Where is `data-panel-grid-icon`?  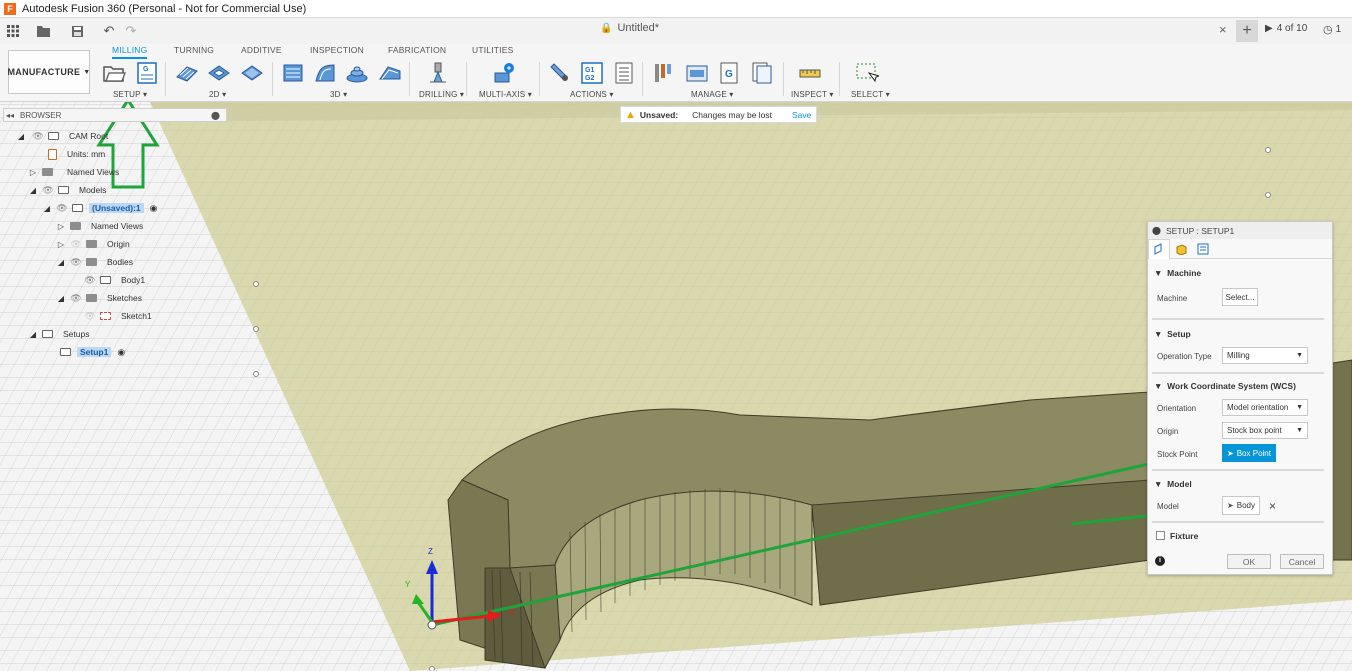
data-panel-grid-icon is located at coordinates (13, 31).